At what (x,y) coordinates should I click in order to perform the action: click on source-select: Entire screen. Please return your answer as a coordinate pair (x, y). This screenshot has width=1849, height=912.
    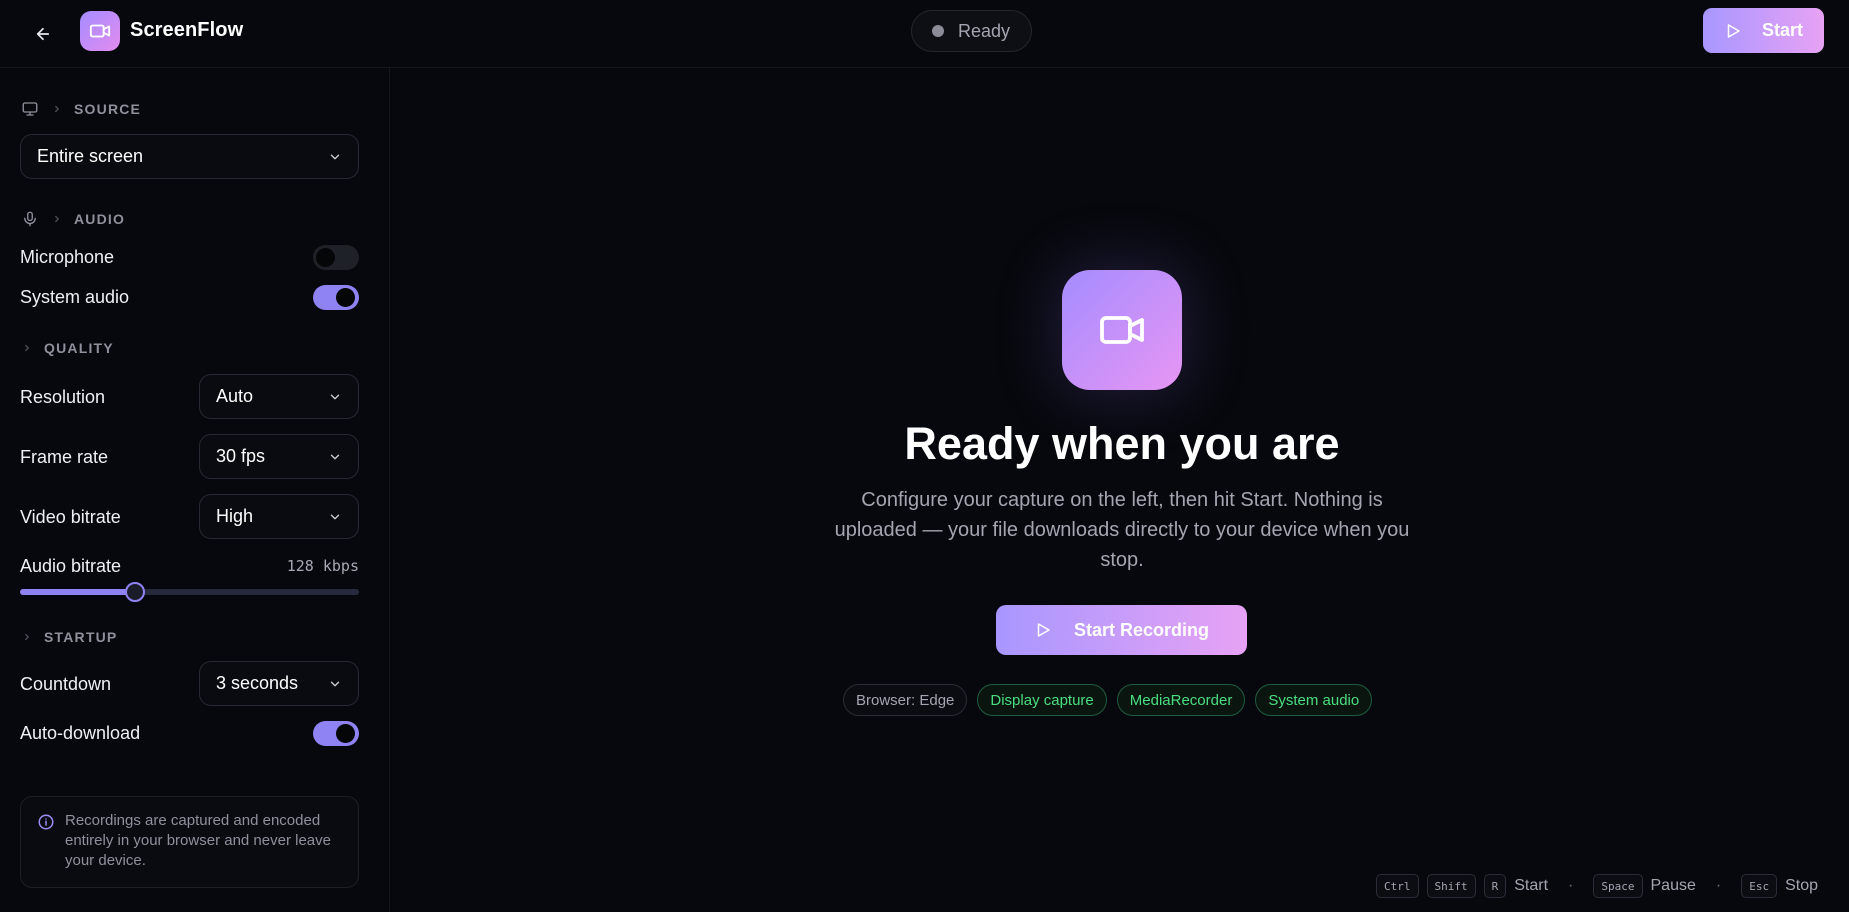
    Looking at the image, I should click on (189, 156).